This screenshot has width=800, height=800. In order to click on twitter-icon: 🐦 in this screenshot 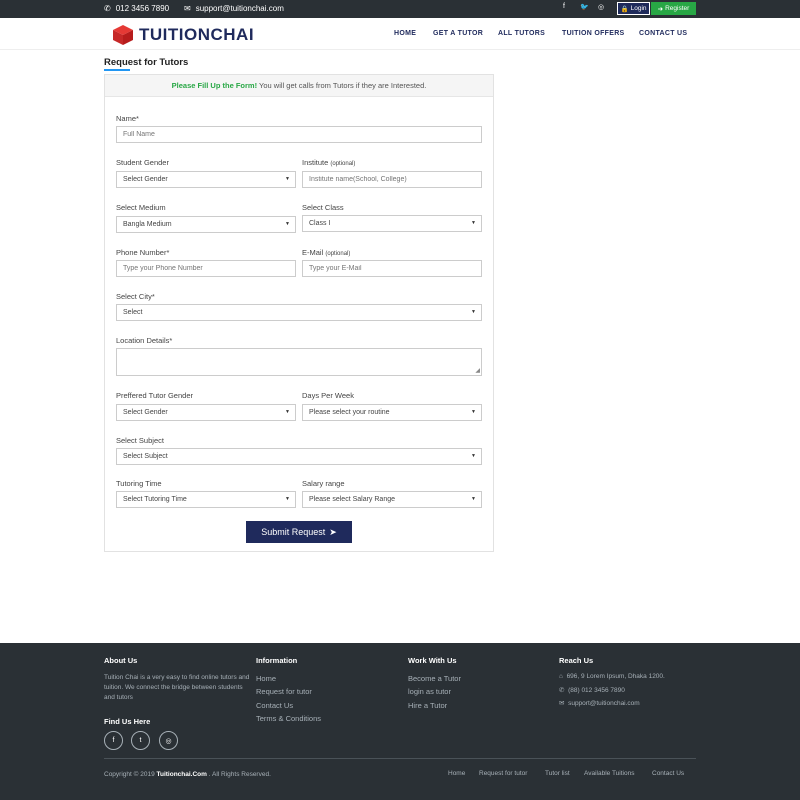, I will do `click(584, 7)`.